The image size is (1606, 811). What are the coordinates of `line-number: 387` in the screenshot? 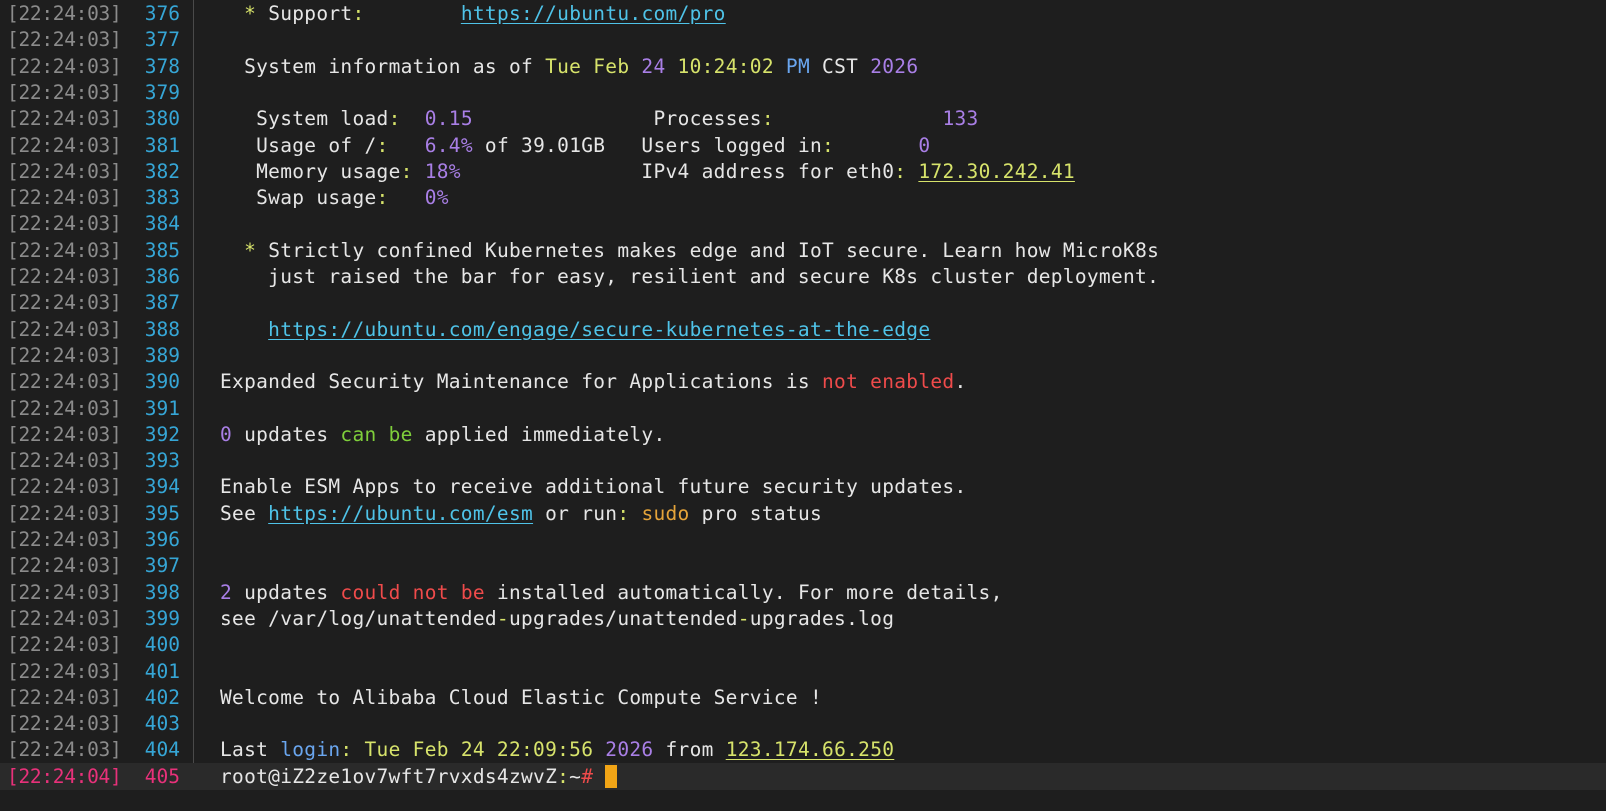 It's located at (162, 303).